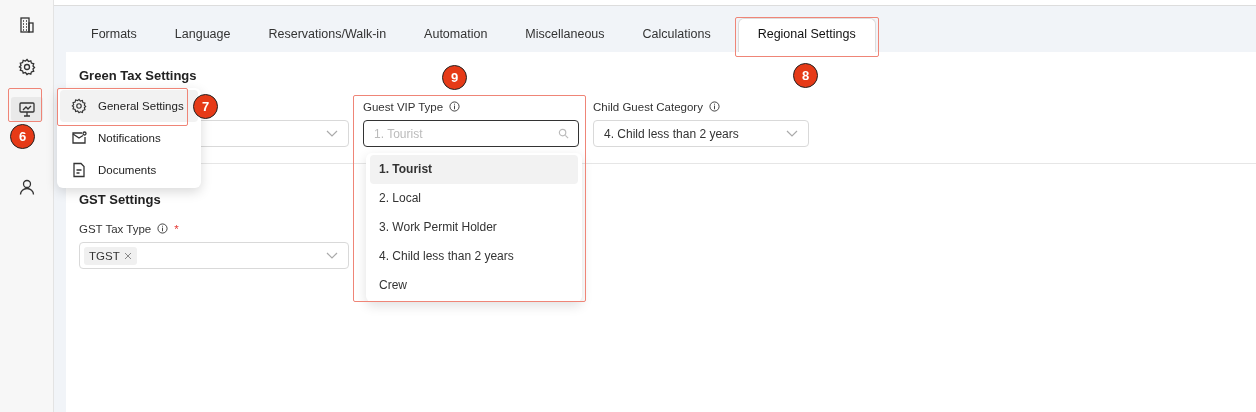 The width and height of the screenshot is (1256, 412). I want to click on menu-item: Documents, so click(129, 170).